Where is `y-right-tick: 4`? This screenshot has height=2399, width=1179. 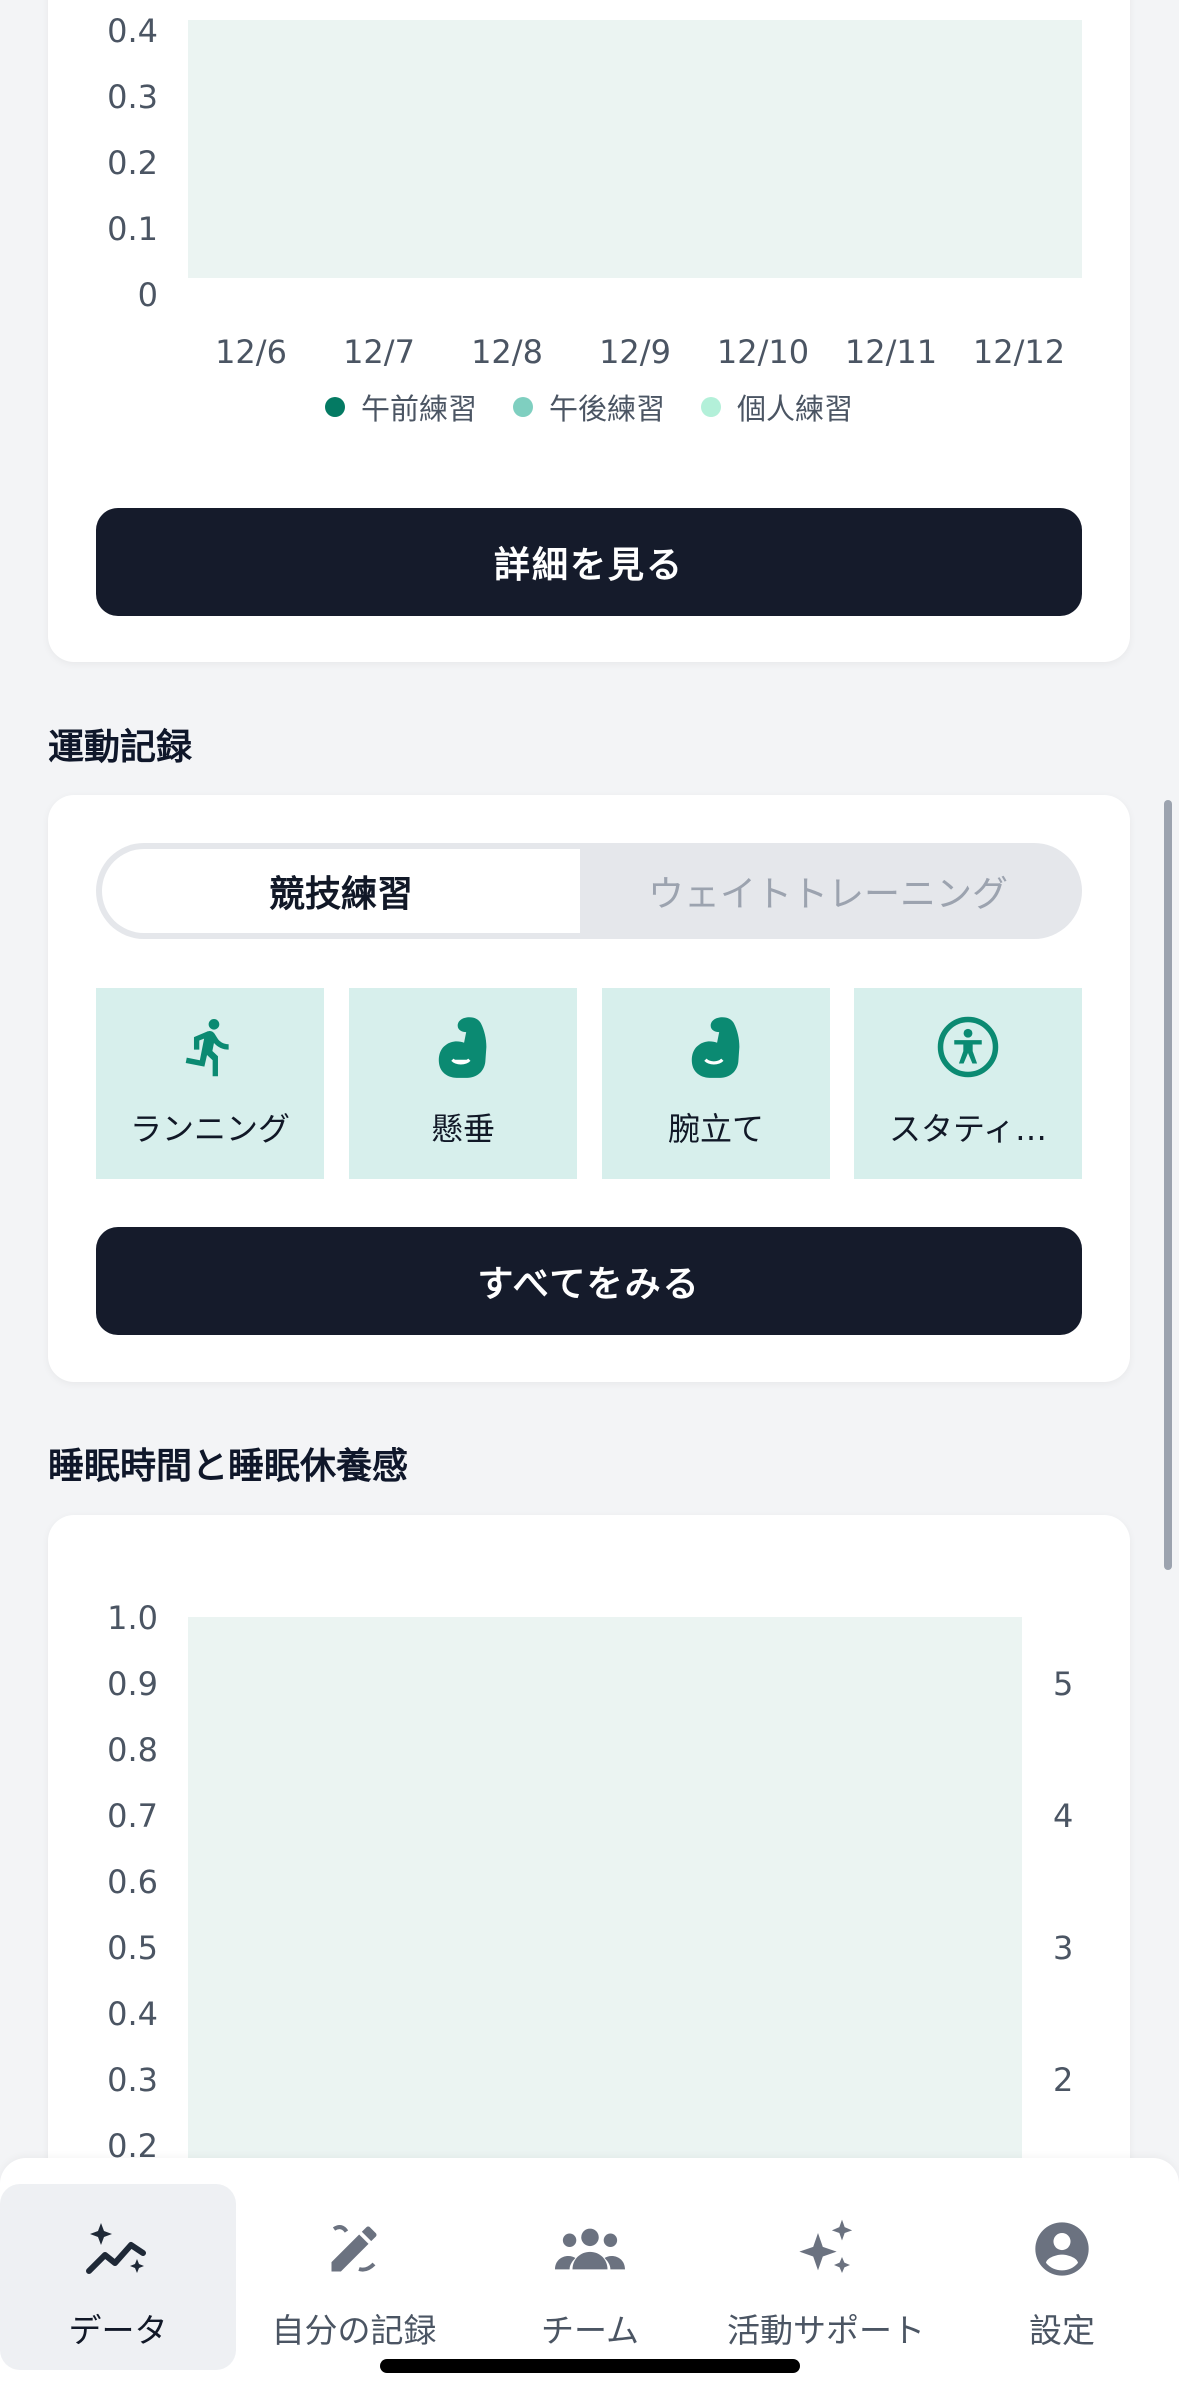 y-right-tick: 4 is located at coordinates (1063, 1816).